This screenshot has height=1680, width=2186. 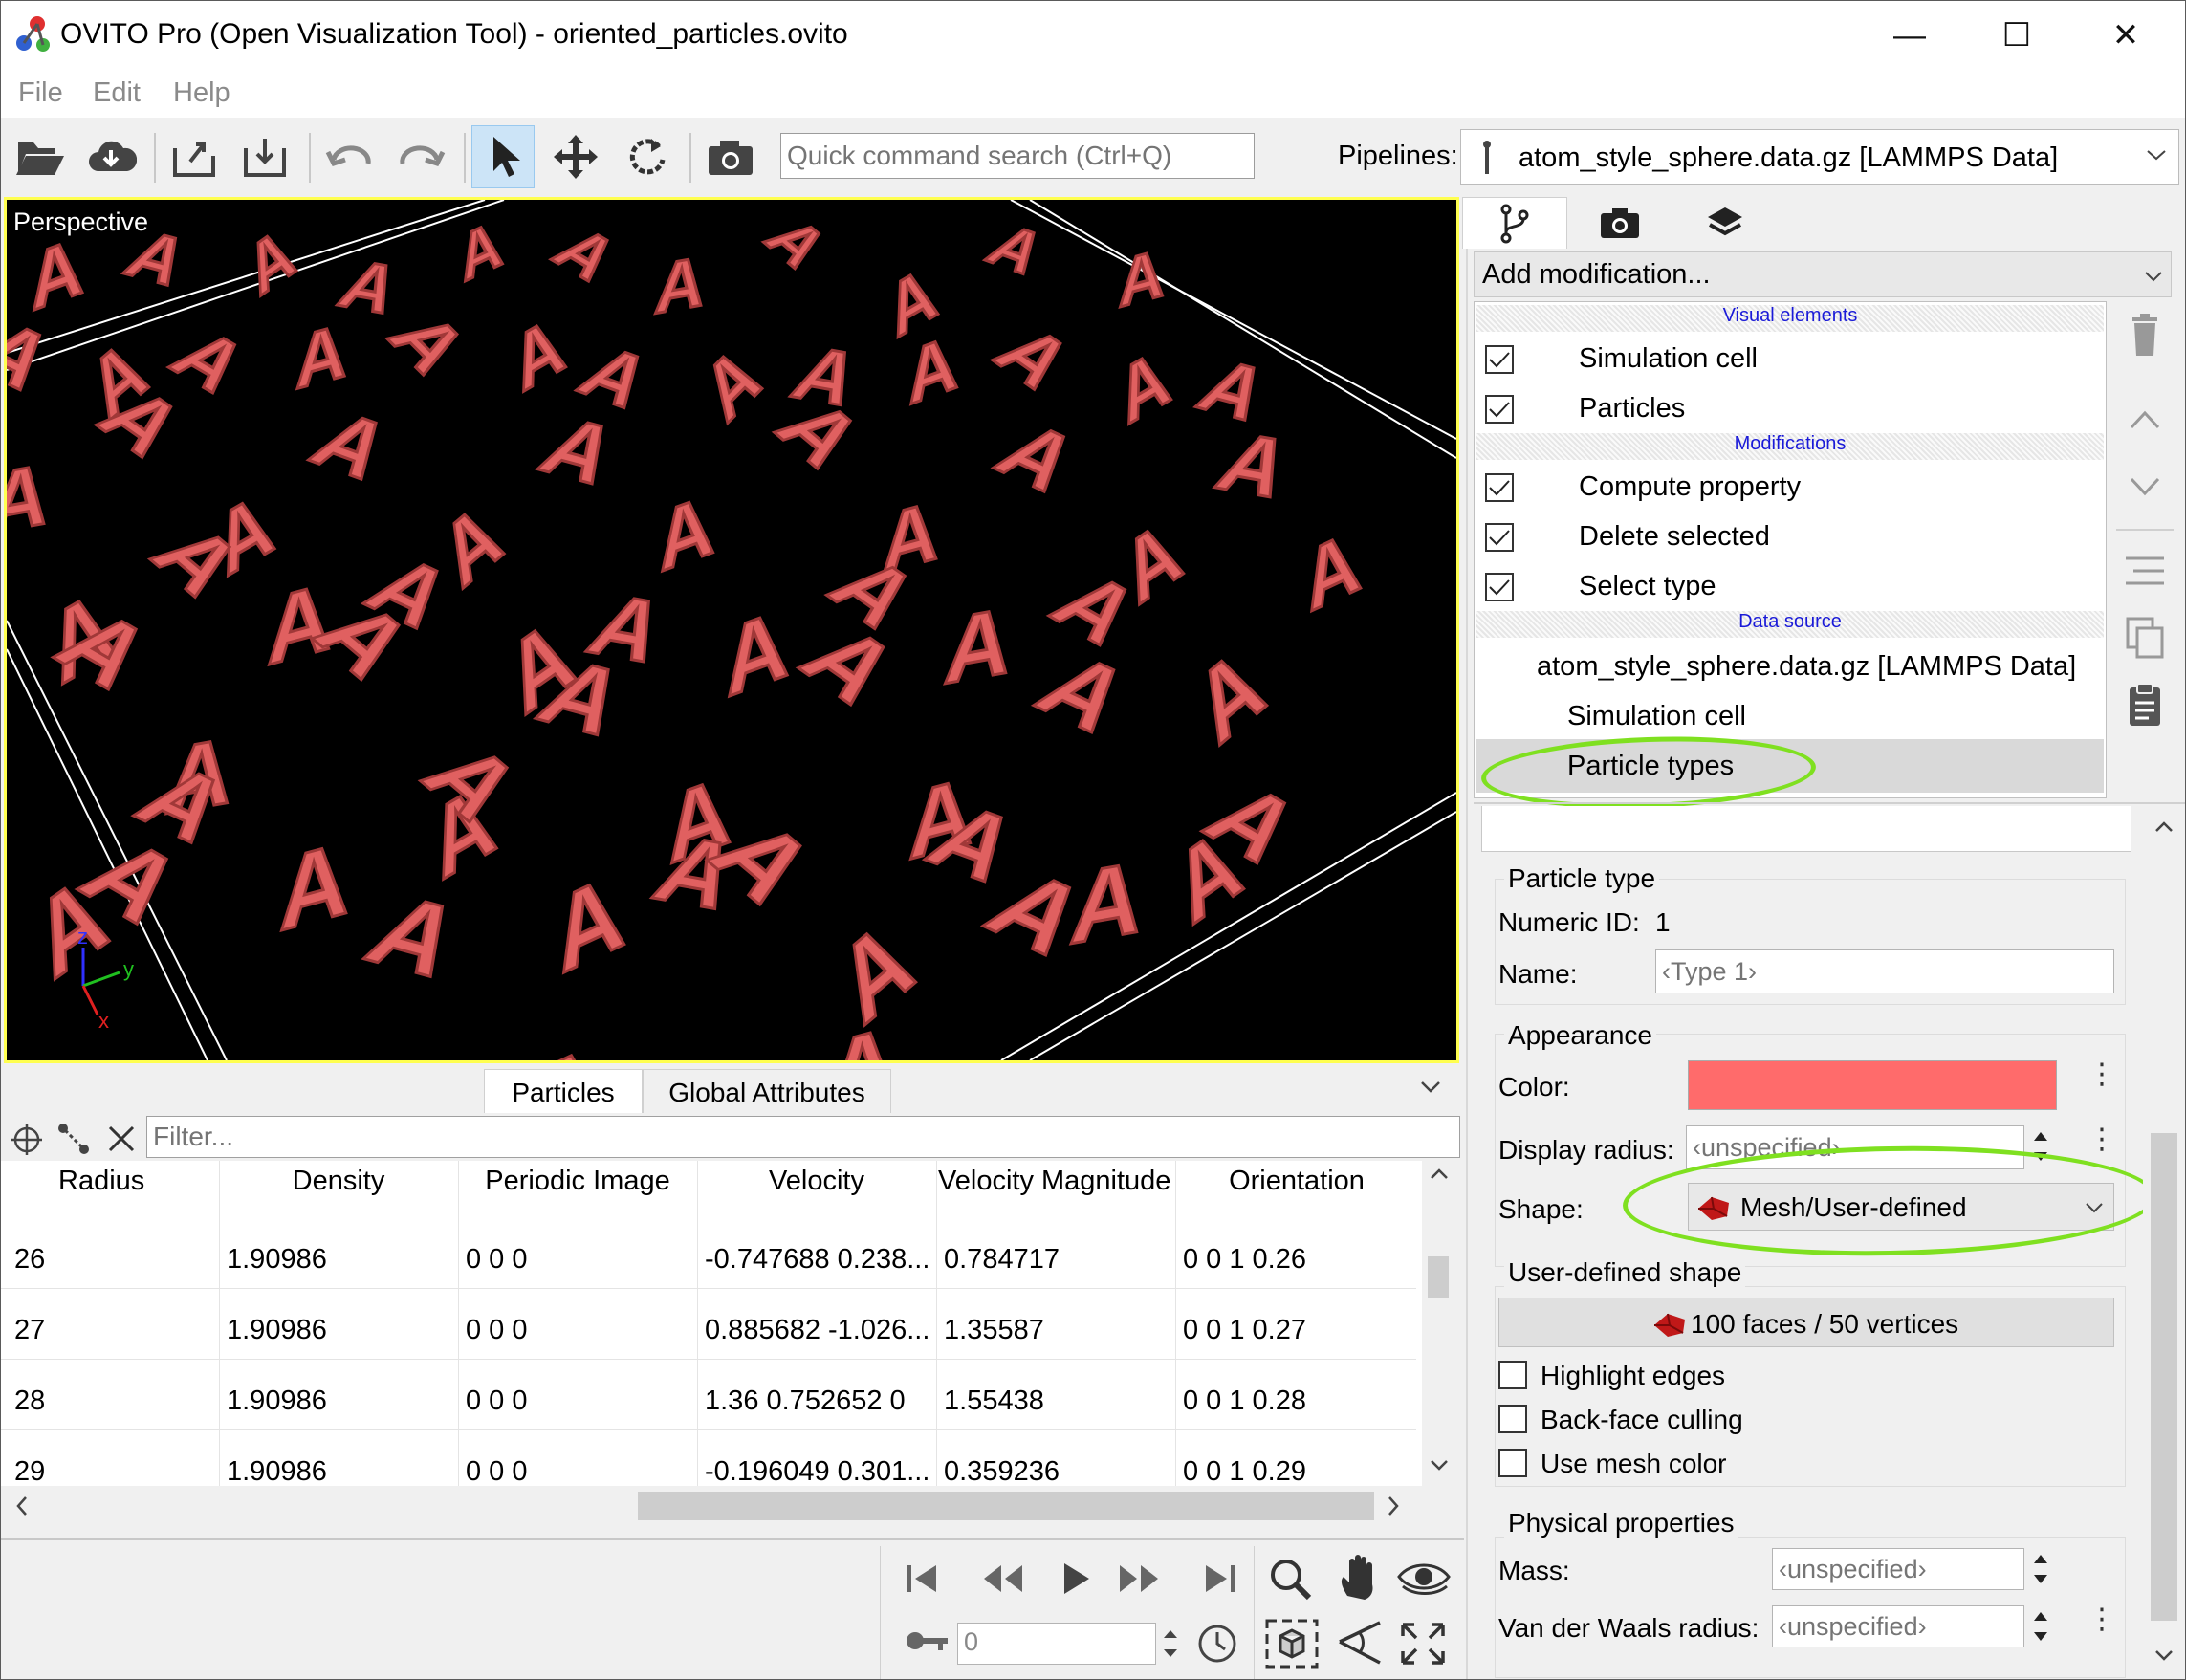 I want to click on col-velocity-magnitude: Velocity Magnitude, so click(x=1055, y=1181).